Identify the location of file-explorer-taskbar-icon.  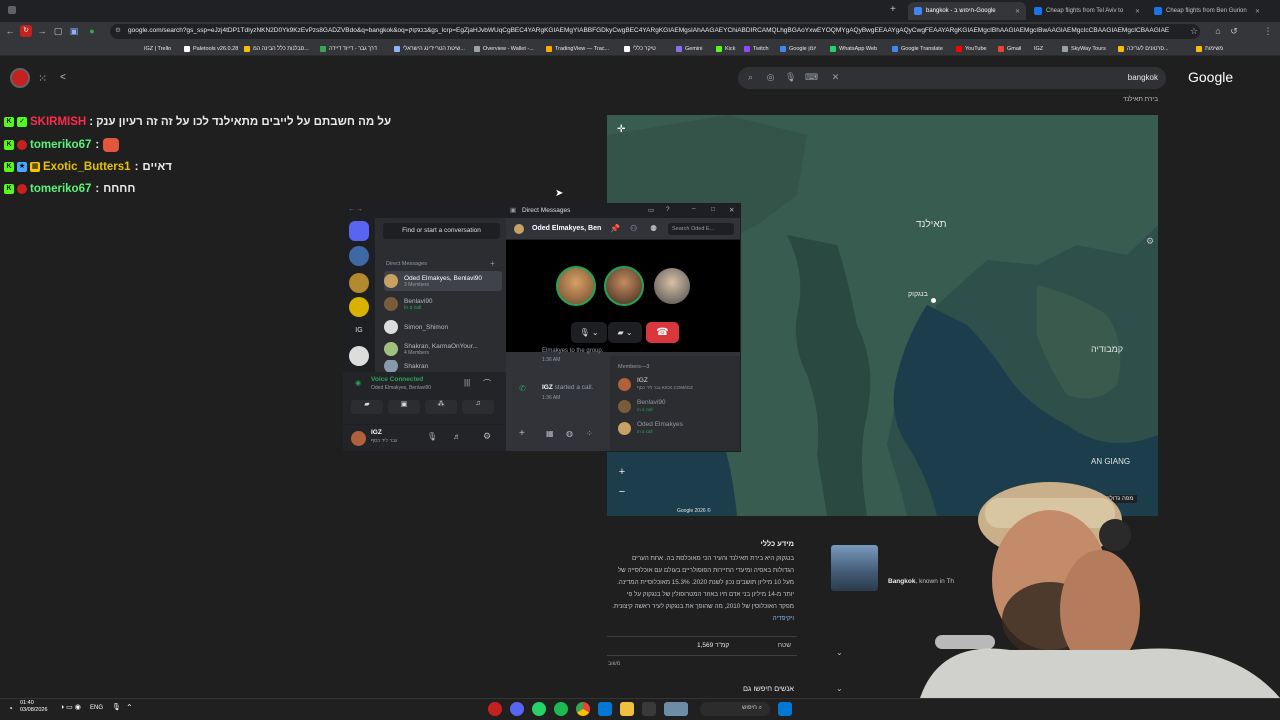
(627, 709).